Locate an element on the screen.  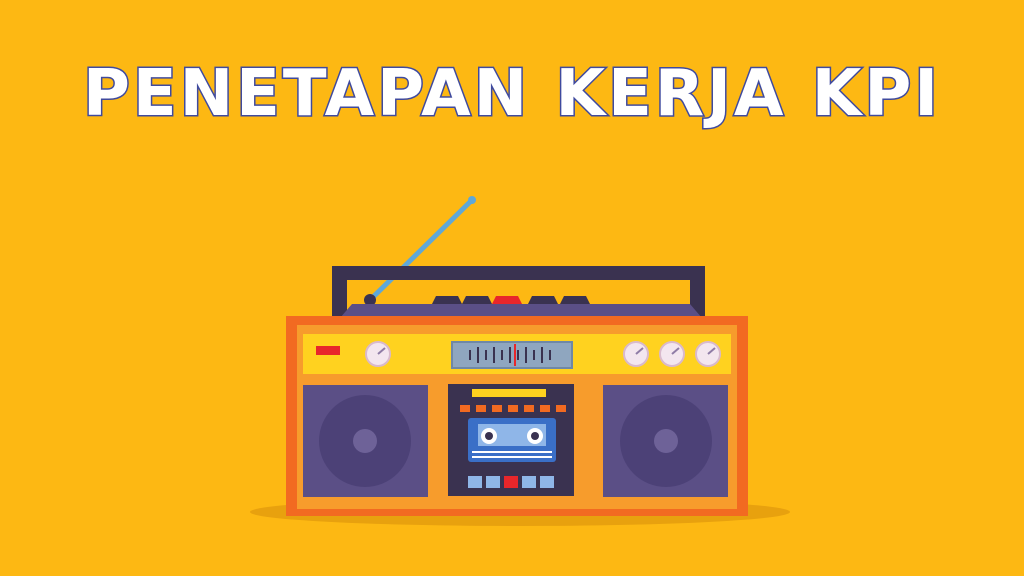
power-indicator is located at coordinates (328, 350).